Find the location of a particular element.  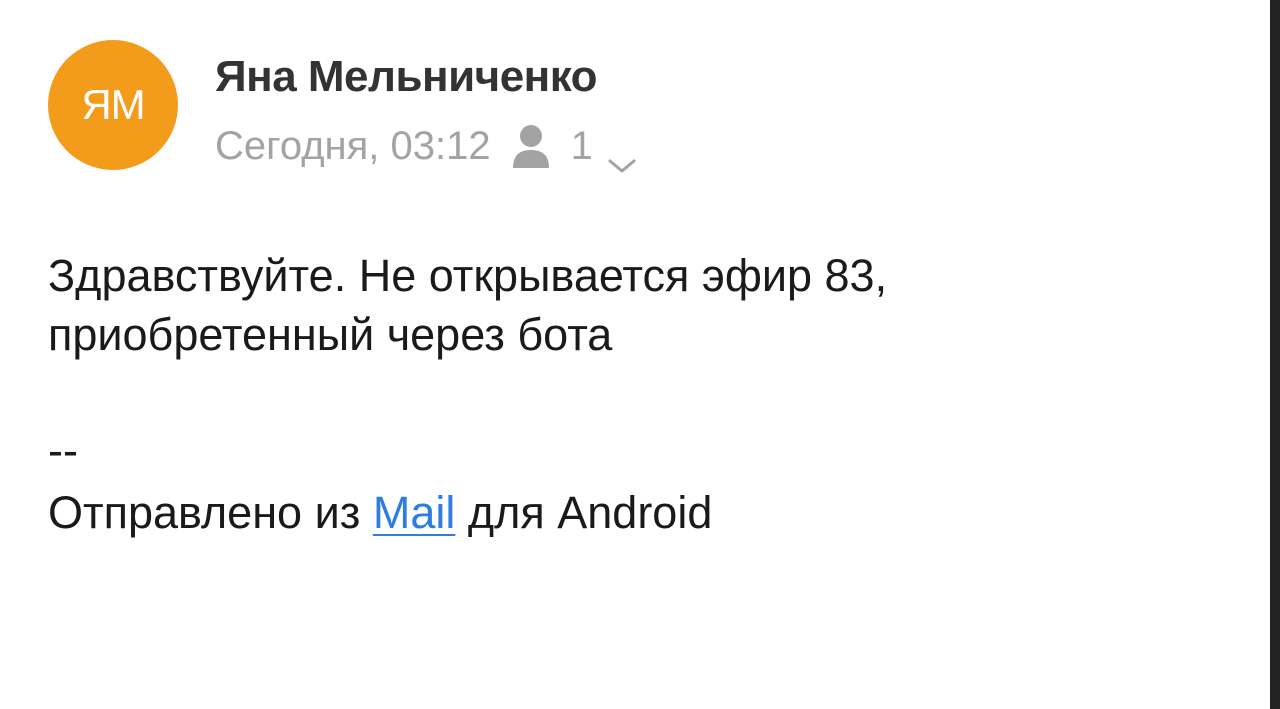

message-date: Сегодня, 03:12 is located at coordinates (353, 145).